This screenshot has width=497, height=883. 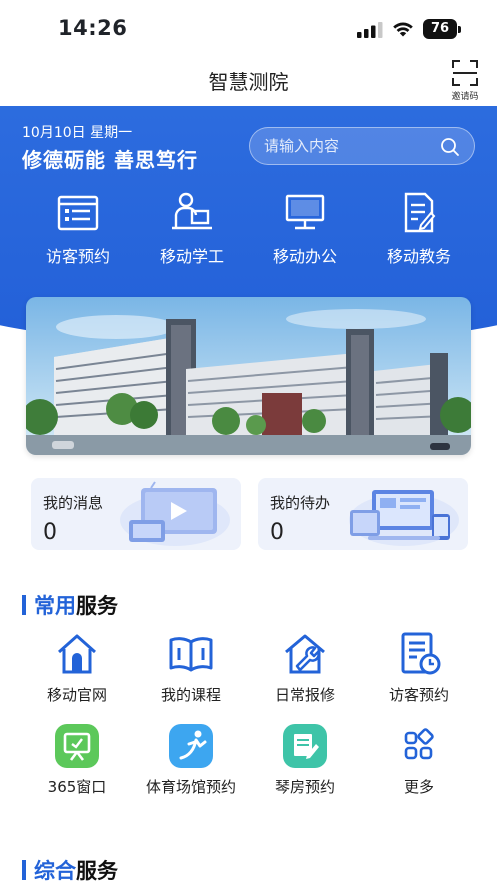 I want to click on service-sports-venue: 体育场馆预约, so click(x=191, y=762).